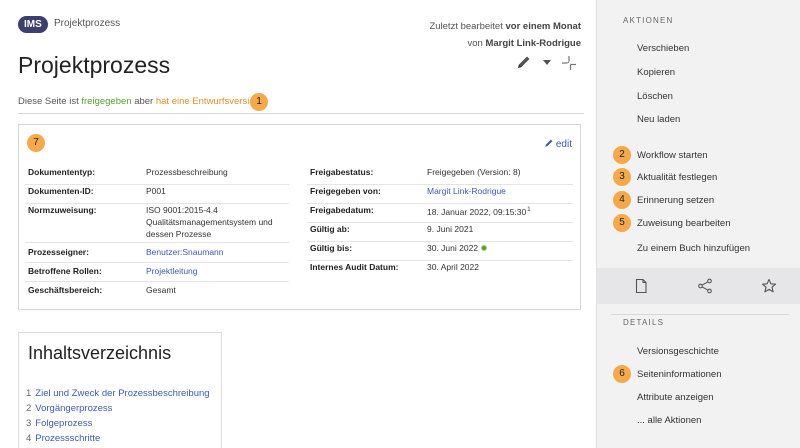 Image resolution: width=800 pixels, height=448 pixels. Describe the element at coordinates (208, 101) in the screenshot. I see `draft-version-link: hat eine Entwurfsversion` at that location.